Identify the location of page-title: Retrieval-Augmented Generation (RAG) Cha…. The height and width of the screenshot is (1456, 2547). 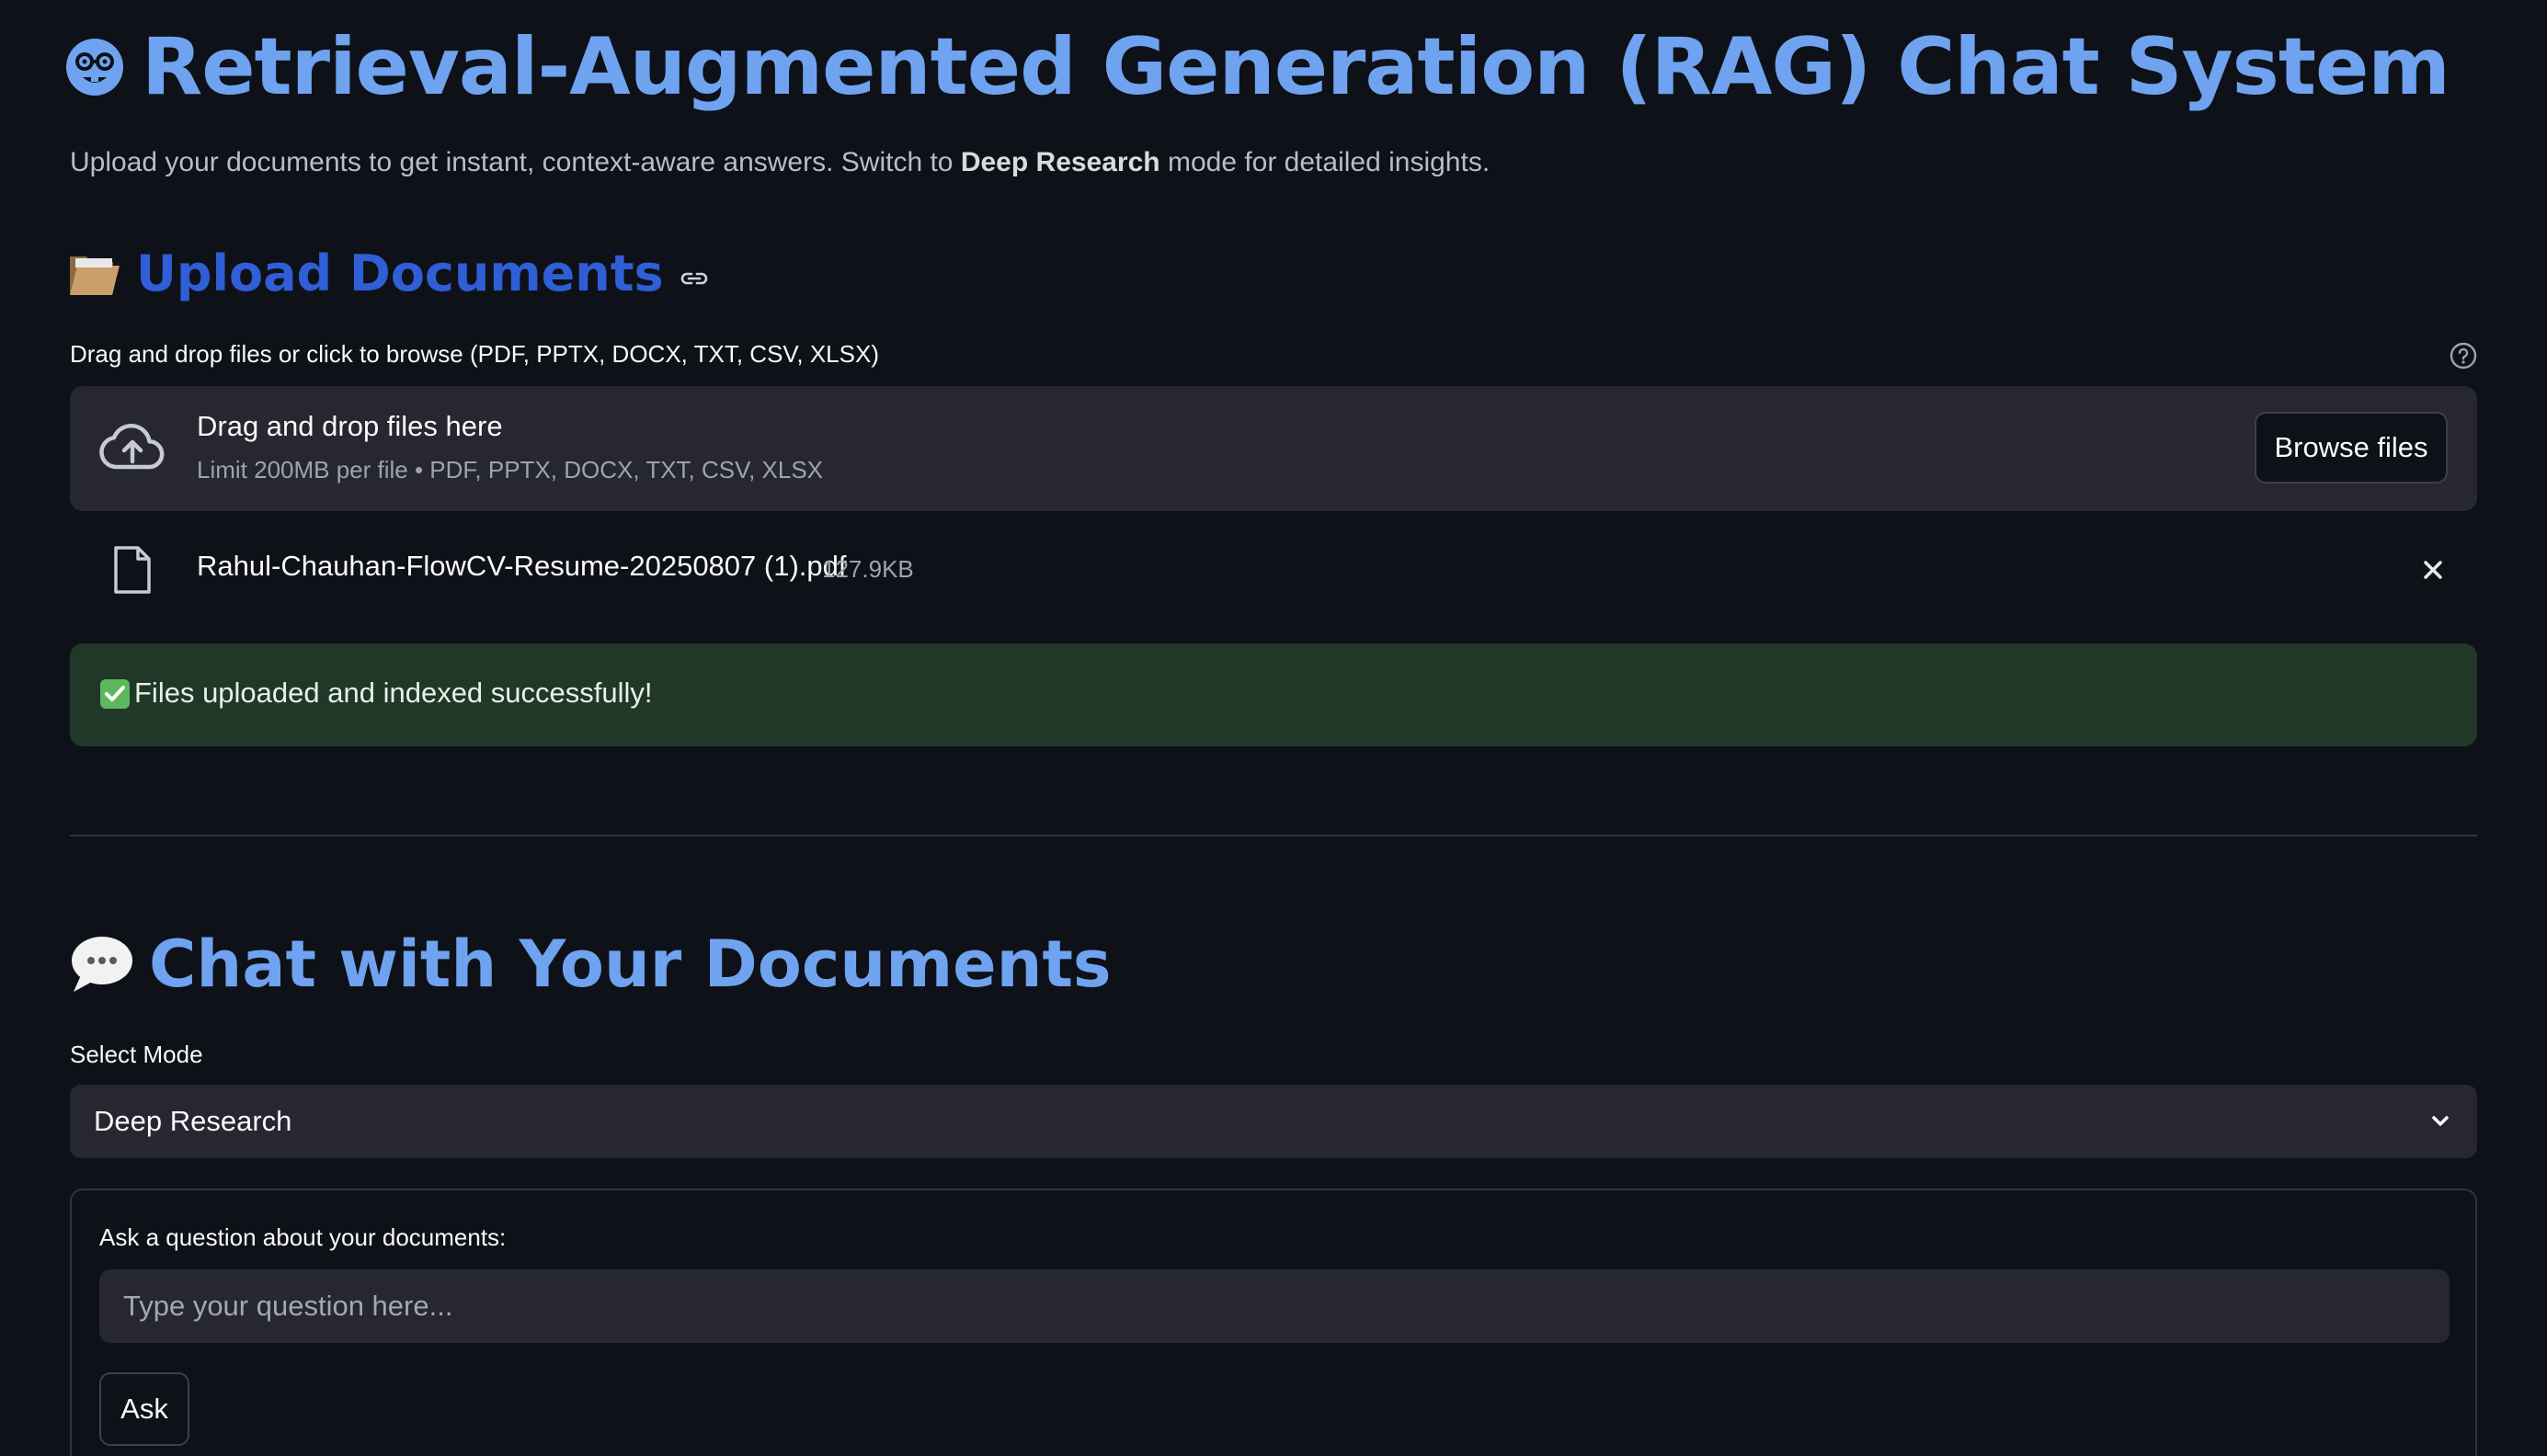
(1296, 67).